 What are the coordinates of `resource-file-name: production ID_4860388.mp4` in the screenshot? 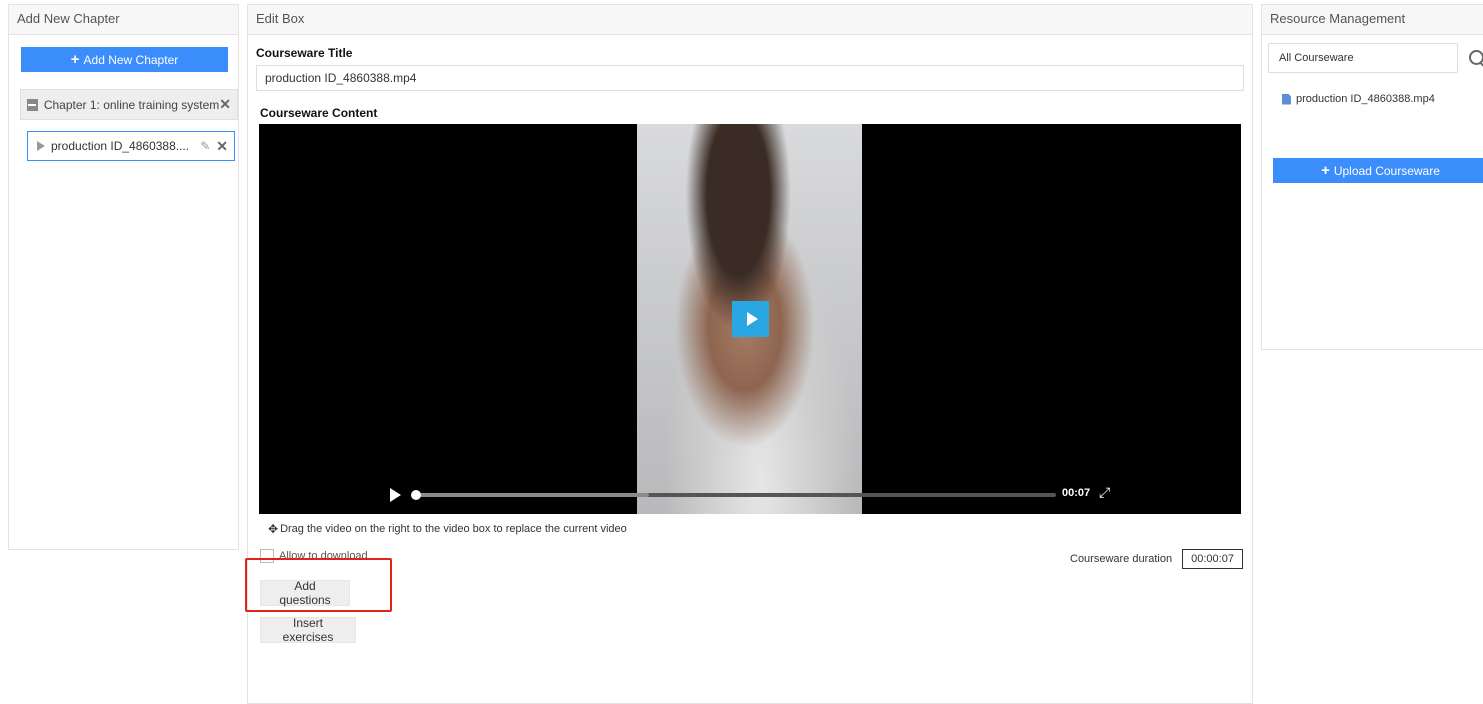 It's located at (1365, 99).